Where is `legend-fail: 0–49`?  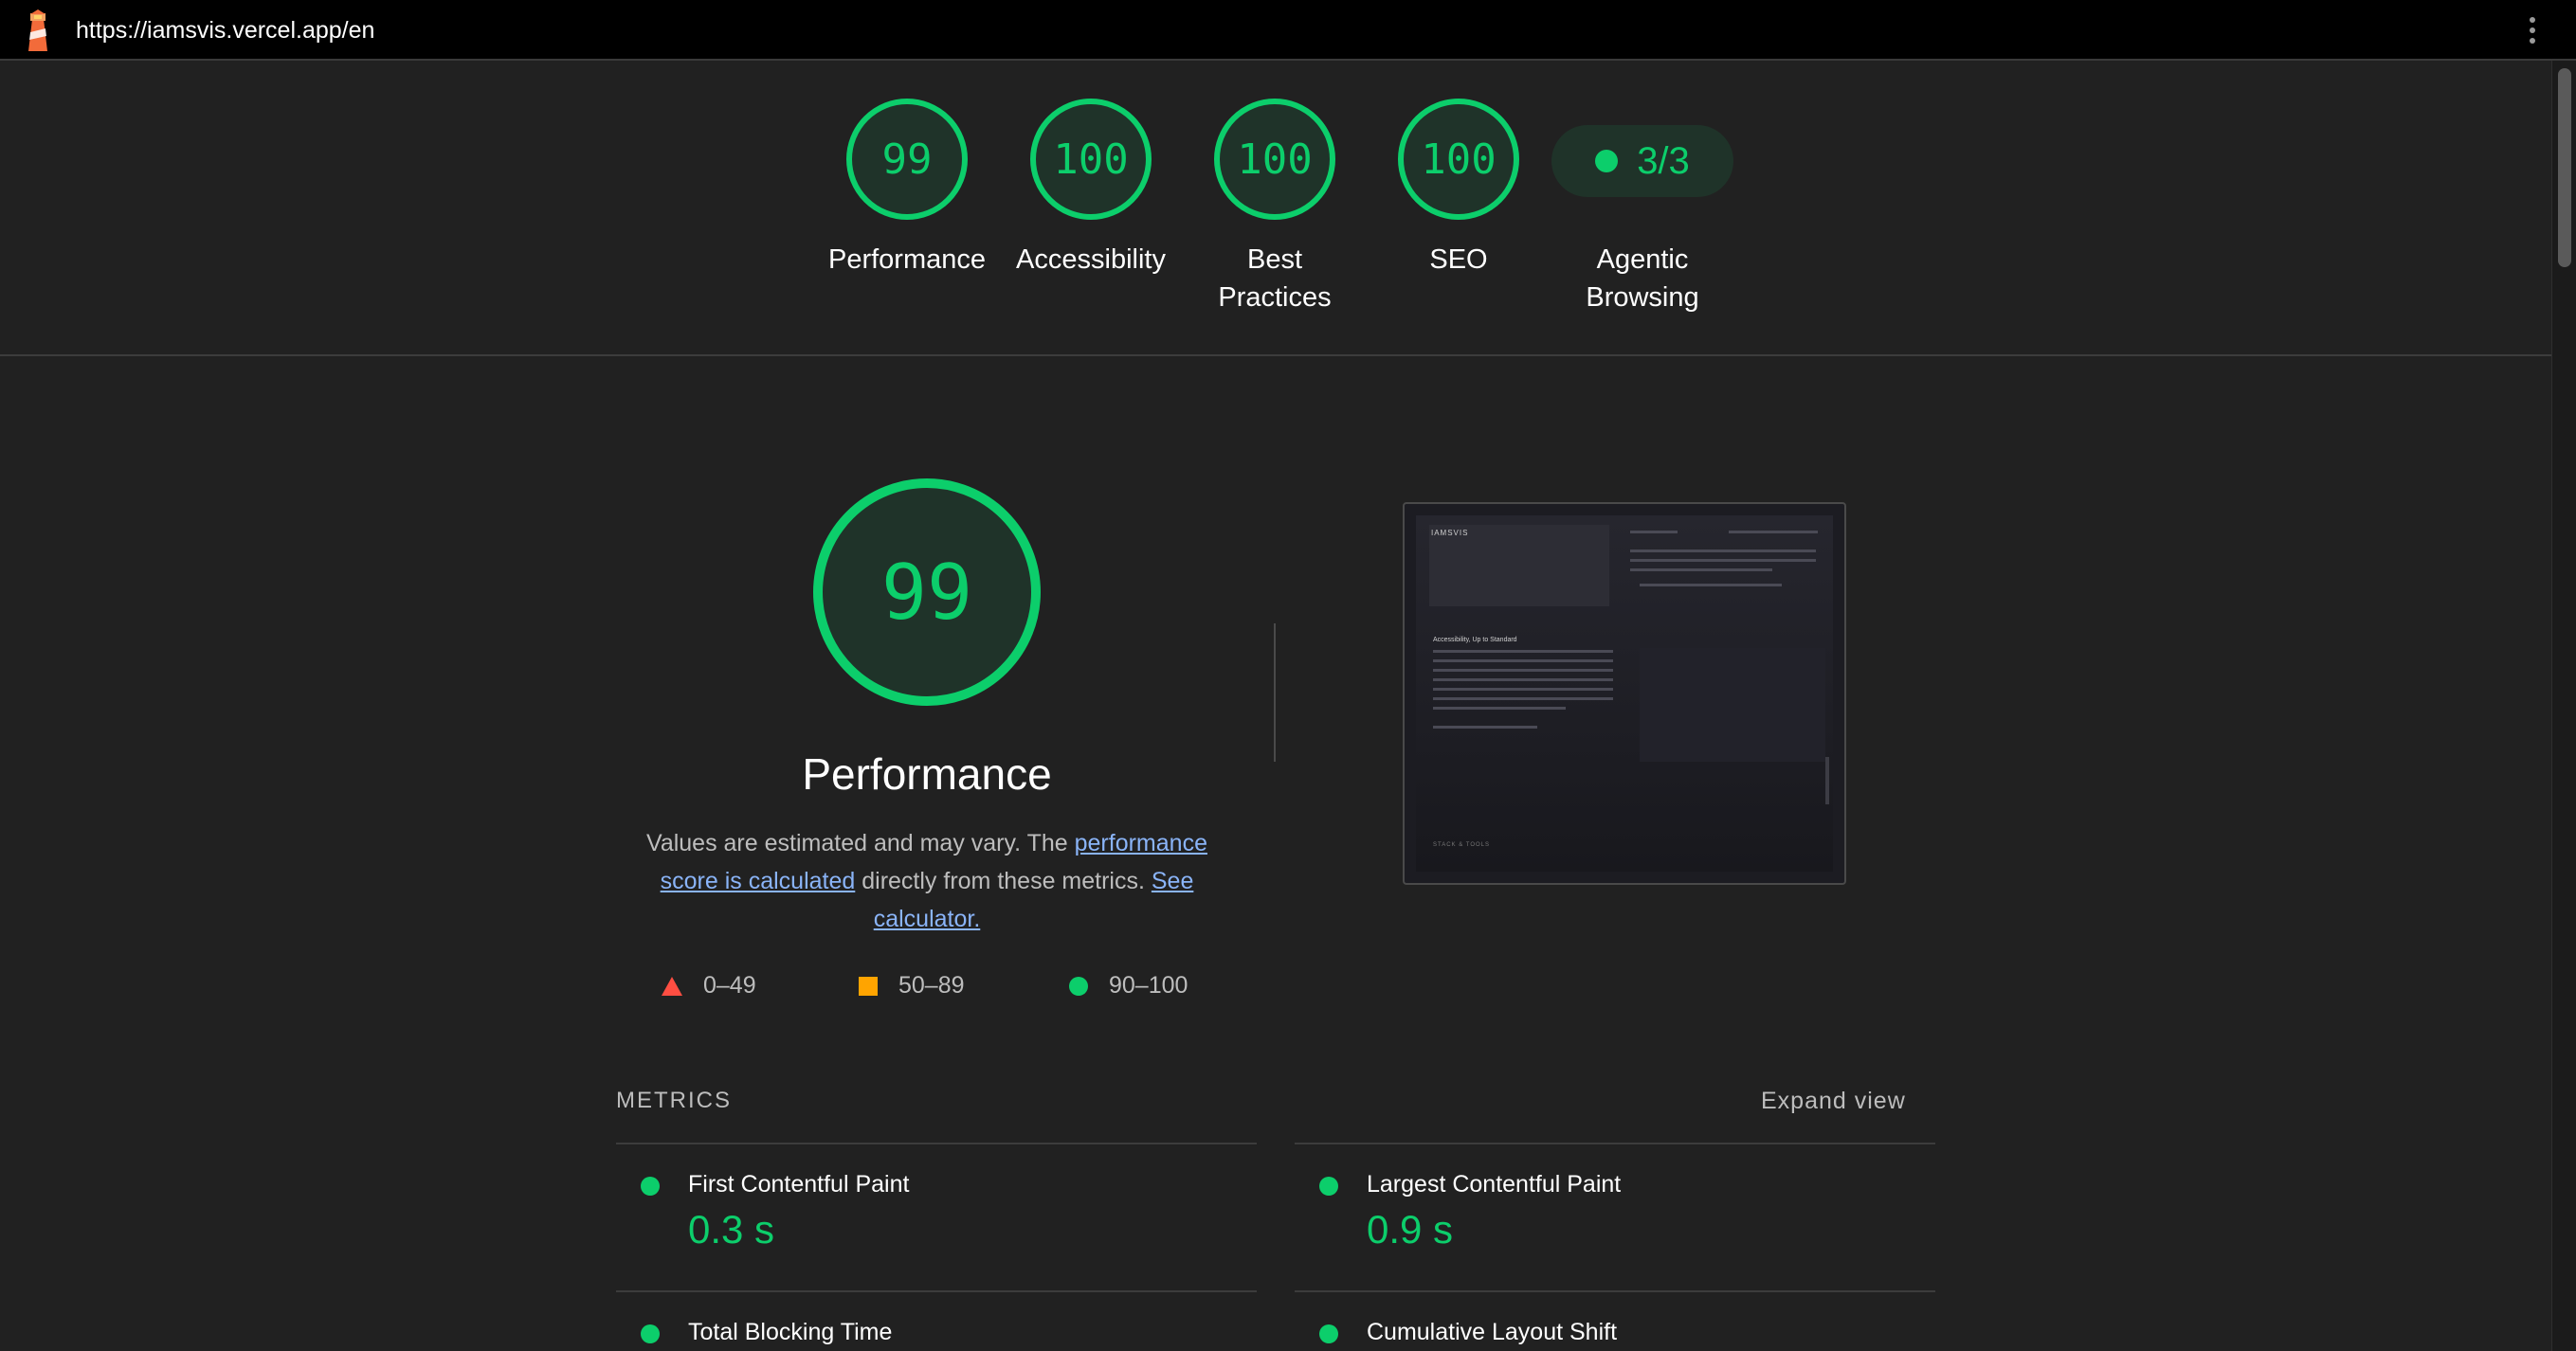 legend-fail: 0–49 is located at coordinates (709, 986).